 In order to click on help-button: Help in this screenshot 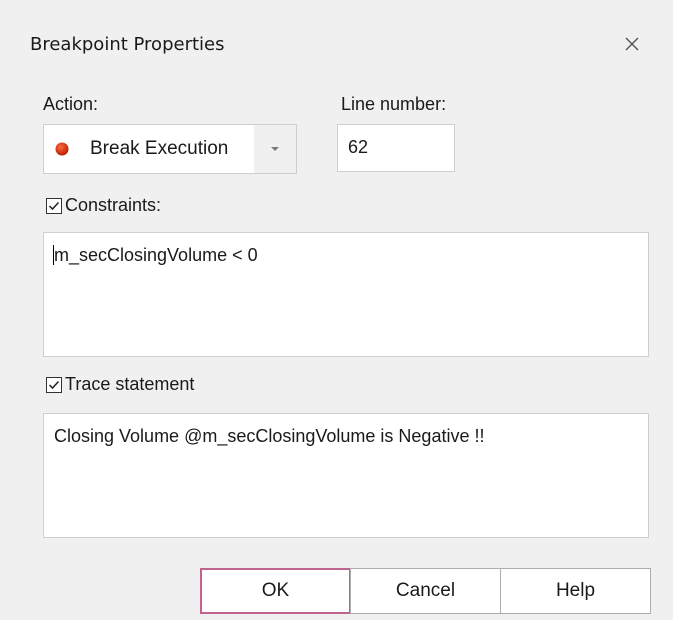, I will do `click(575, 591)`.